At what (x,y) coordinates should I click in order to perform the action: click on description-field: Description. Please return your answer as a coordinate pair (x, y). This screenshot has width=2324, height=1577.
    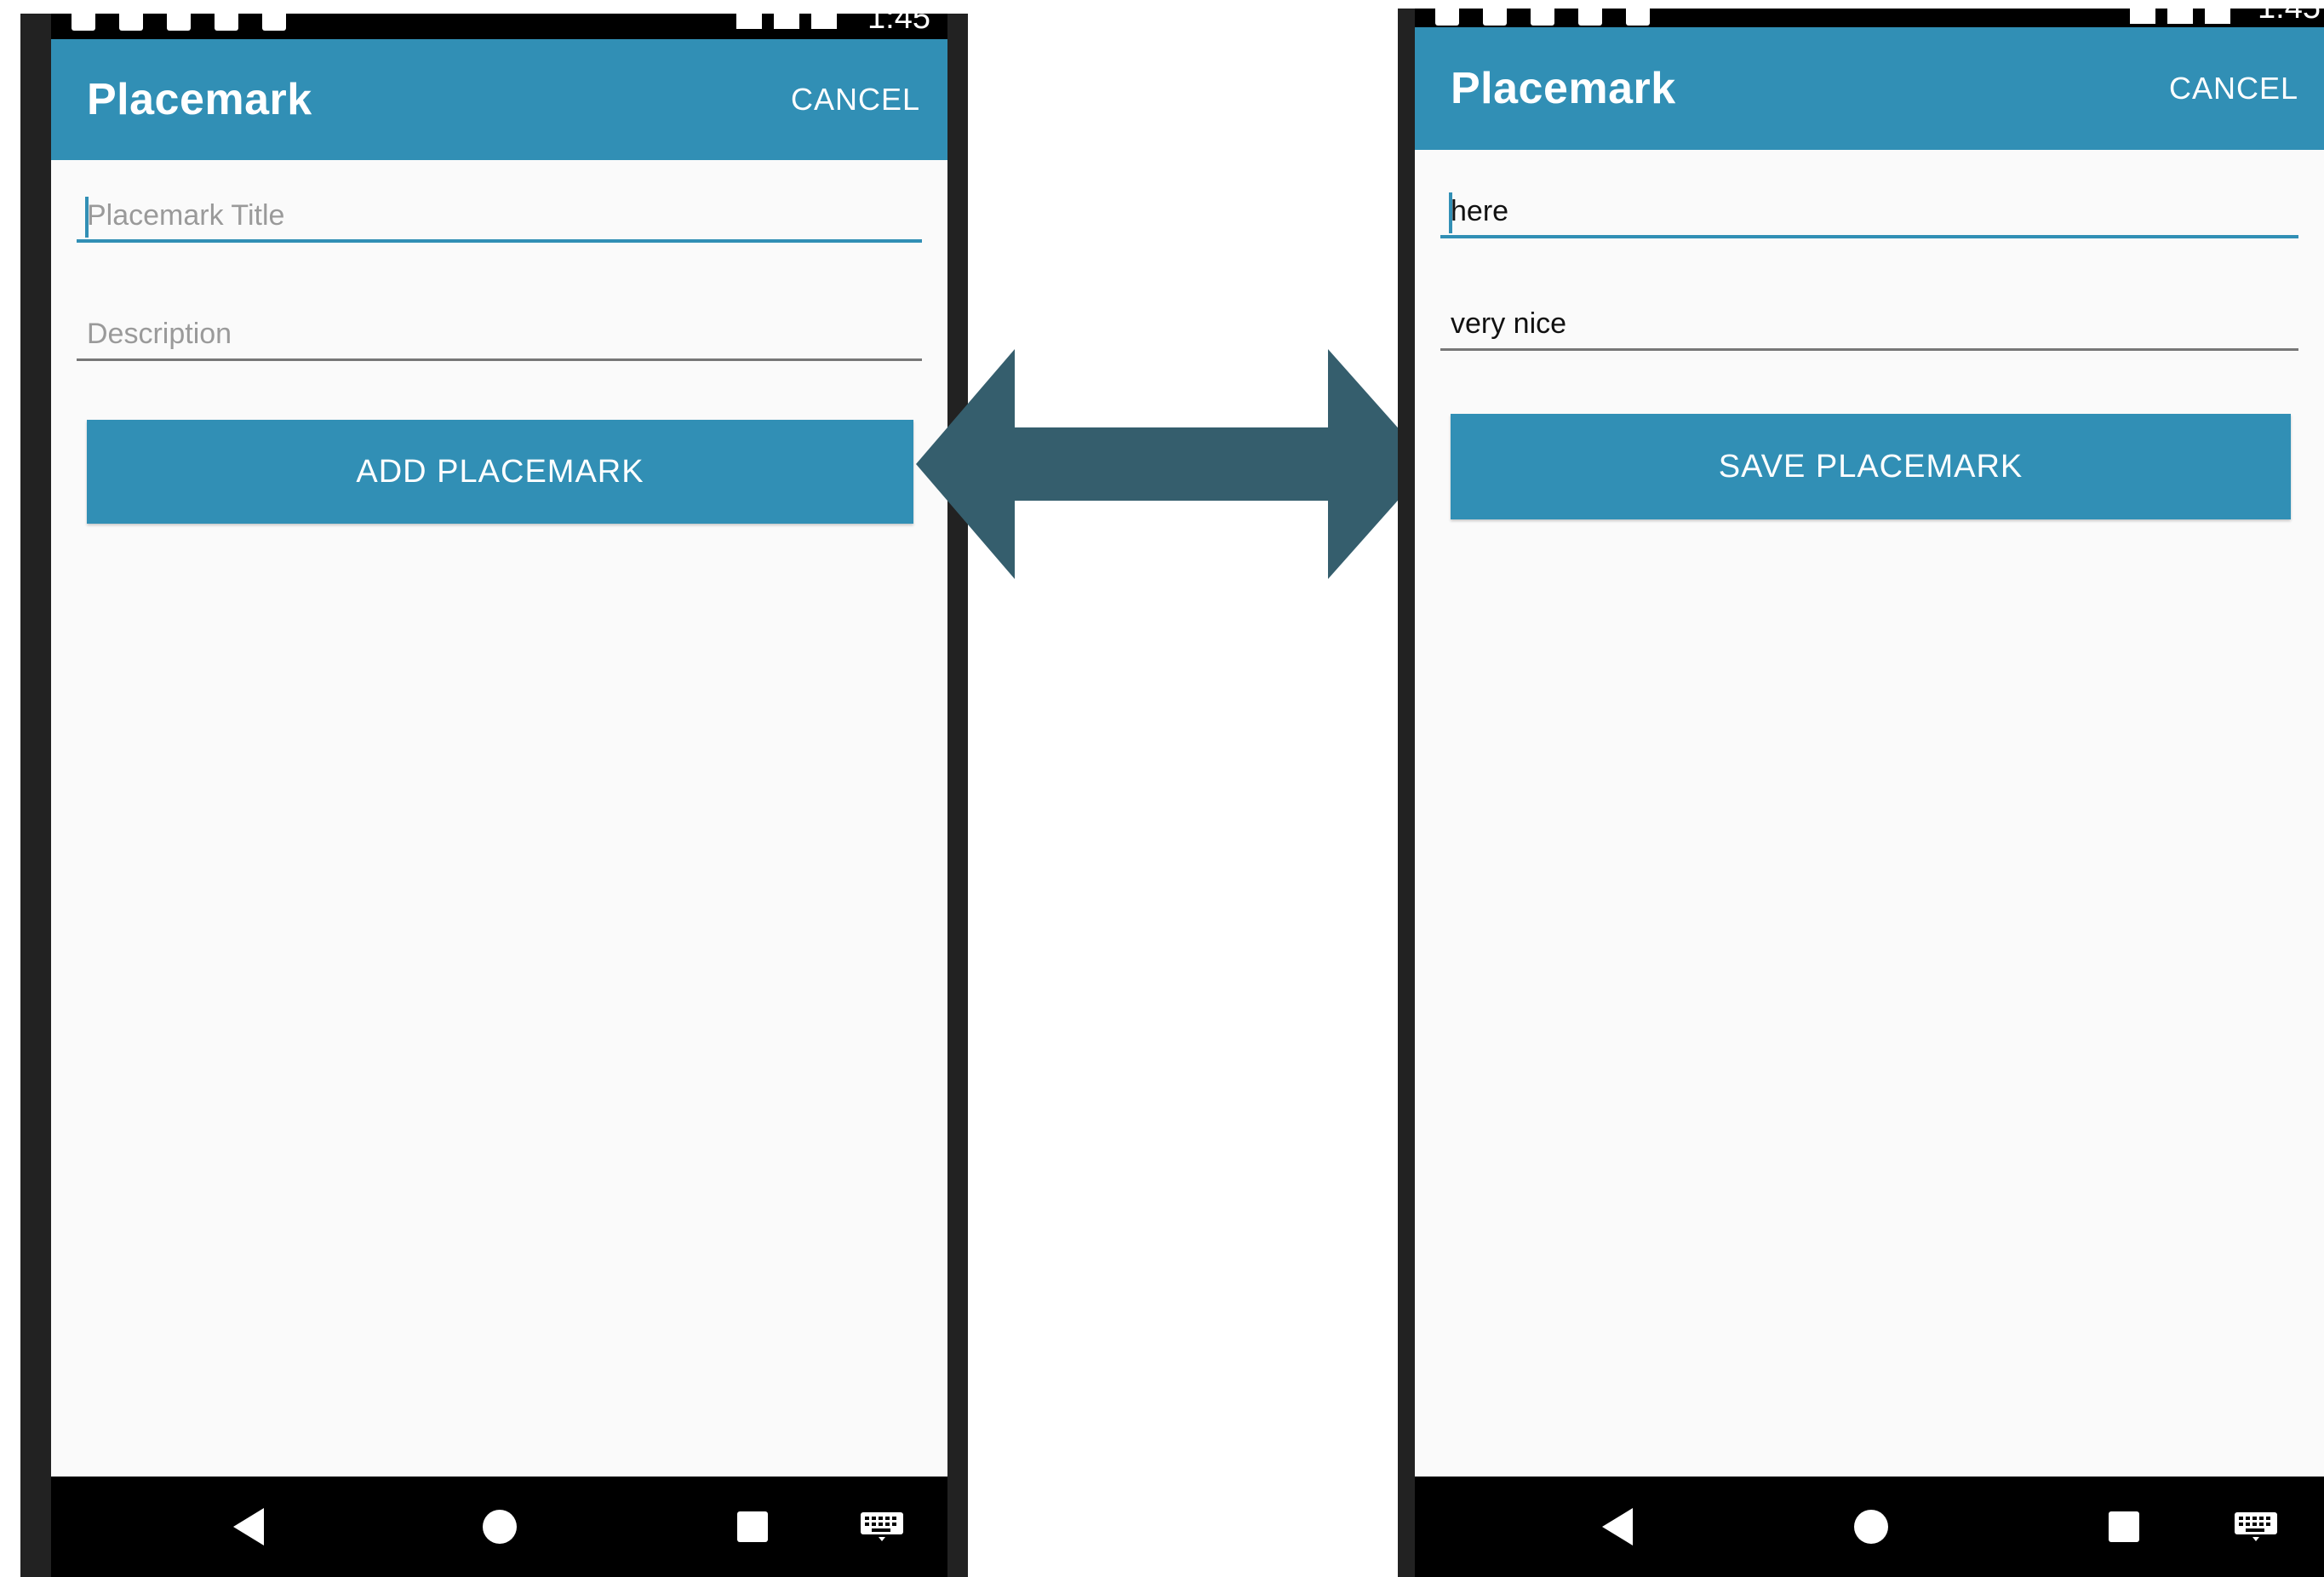
    Looking at the image, I should click on (499, 334).